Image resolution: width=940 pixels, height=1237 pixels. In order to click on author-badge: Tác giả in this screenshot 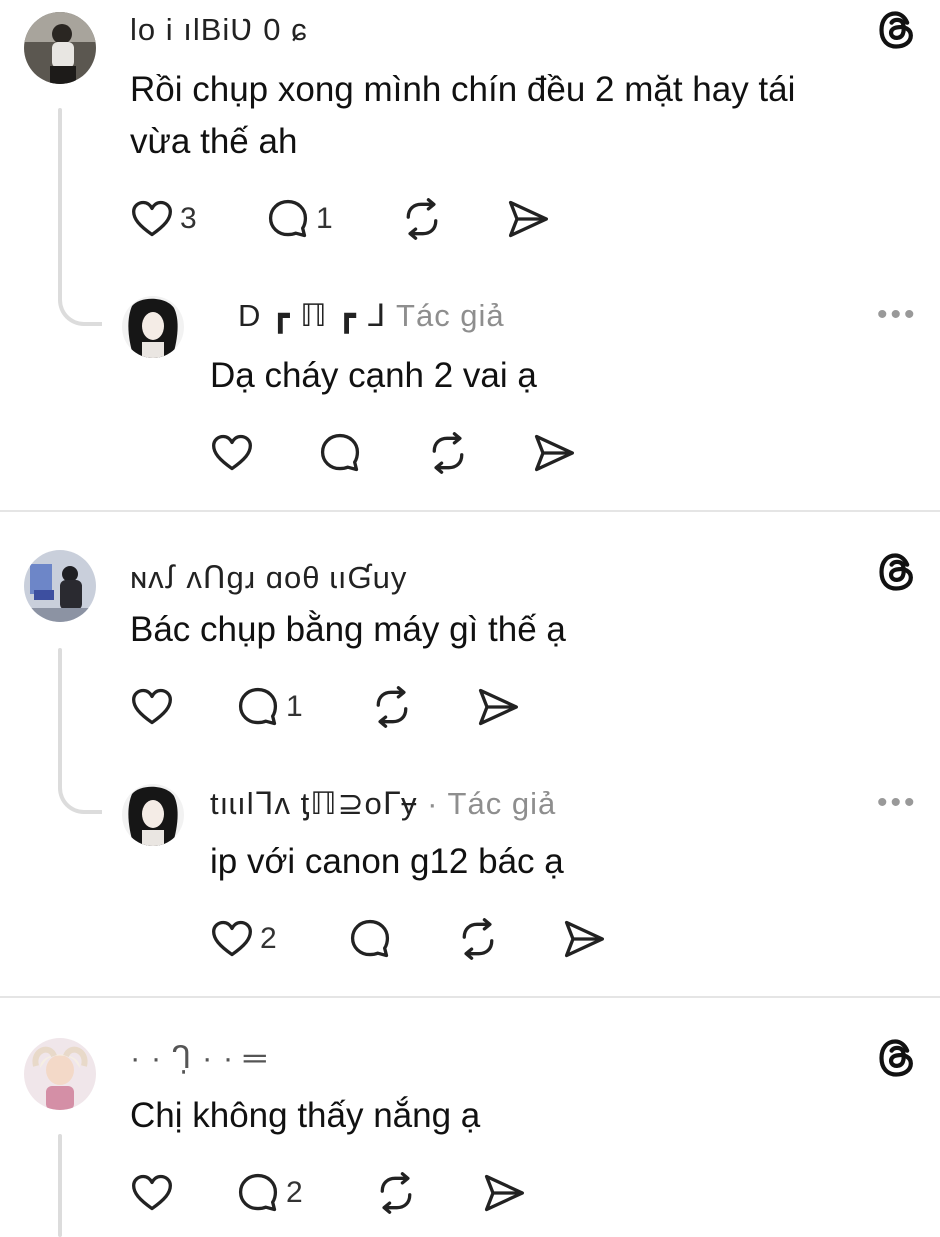, I will do `click(450, 315)`.